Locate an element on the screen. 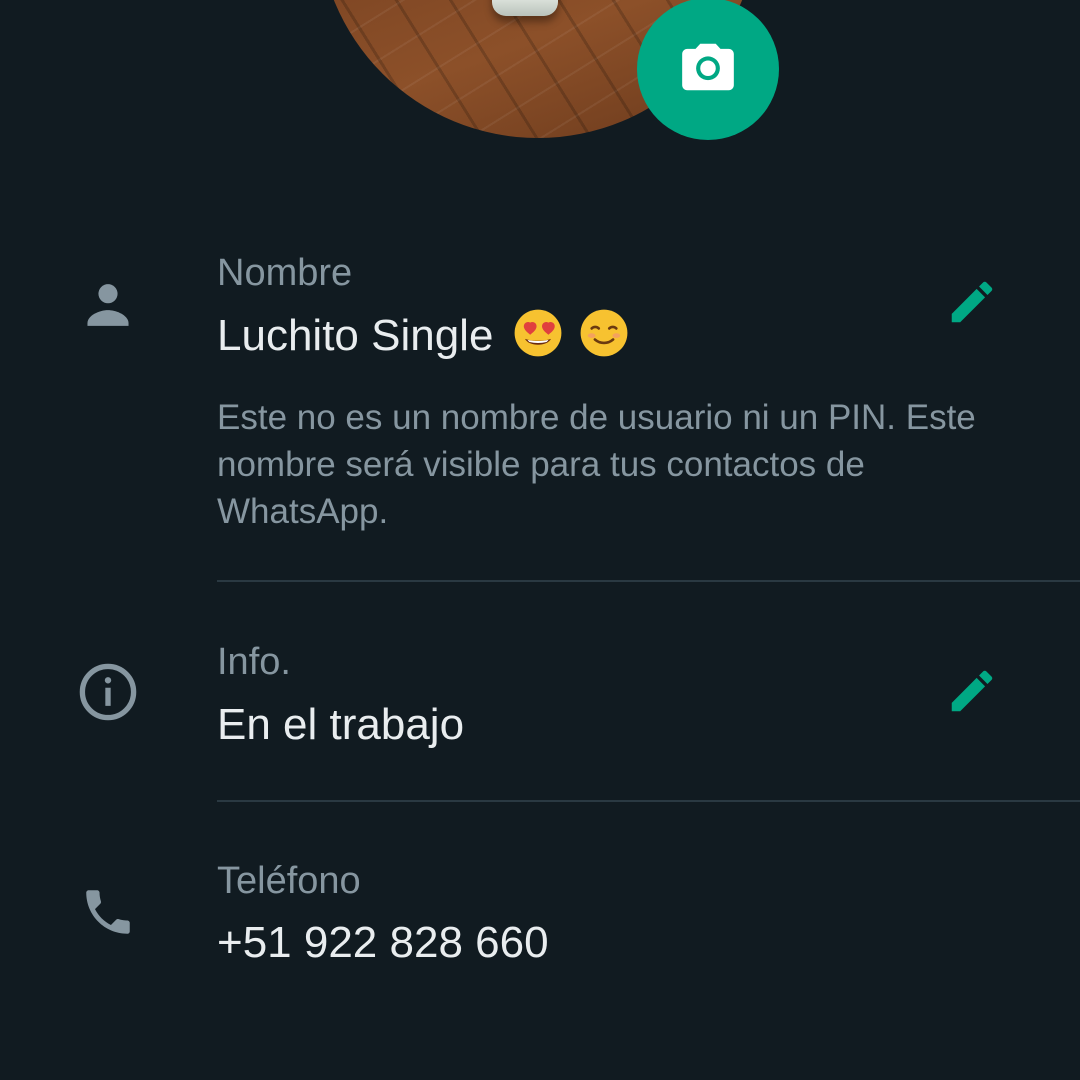  phone-label: Teléfono is located at coordinates (289, 881).